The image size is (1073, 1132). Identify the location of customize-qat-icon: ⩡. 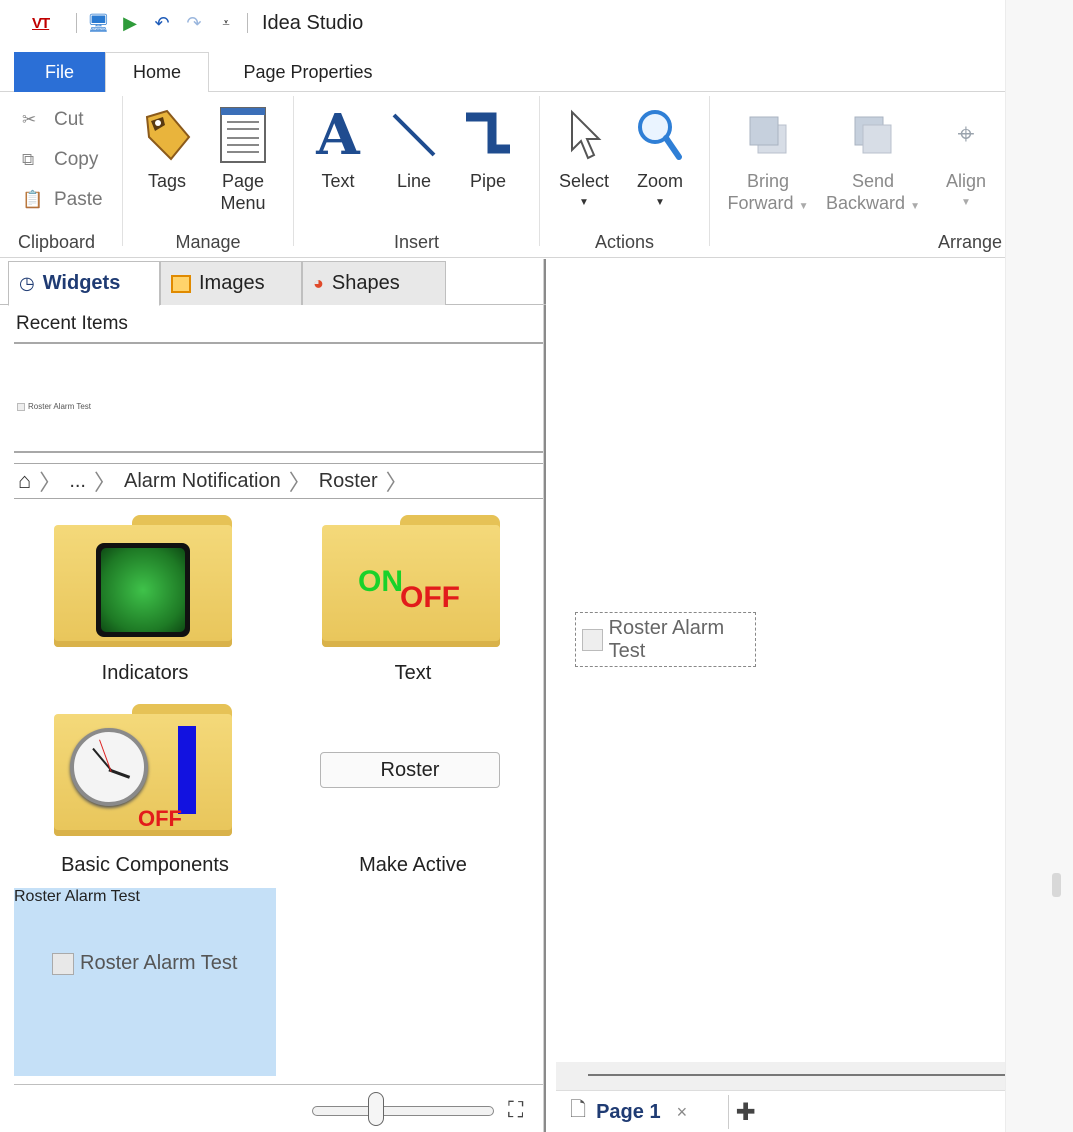
(226, 23).